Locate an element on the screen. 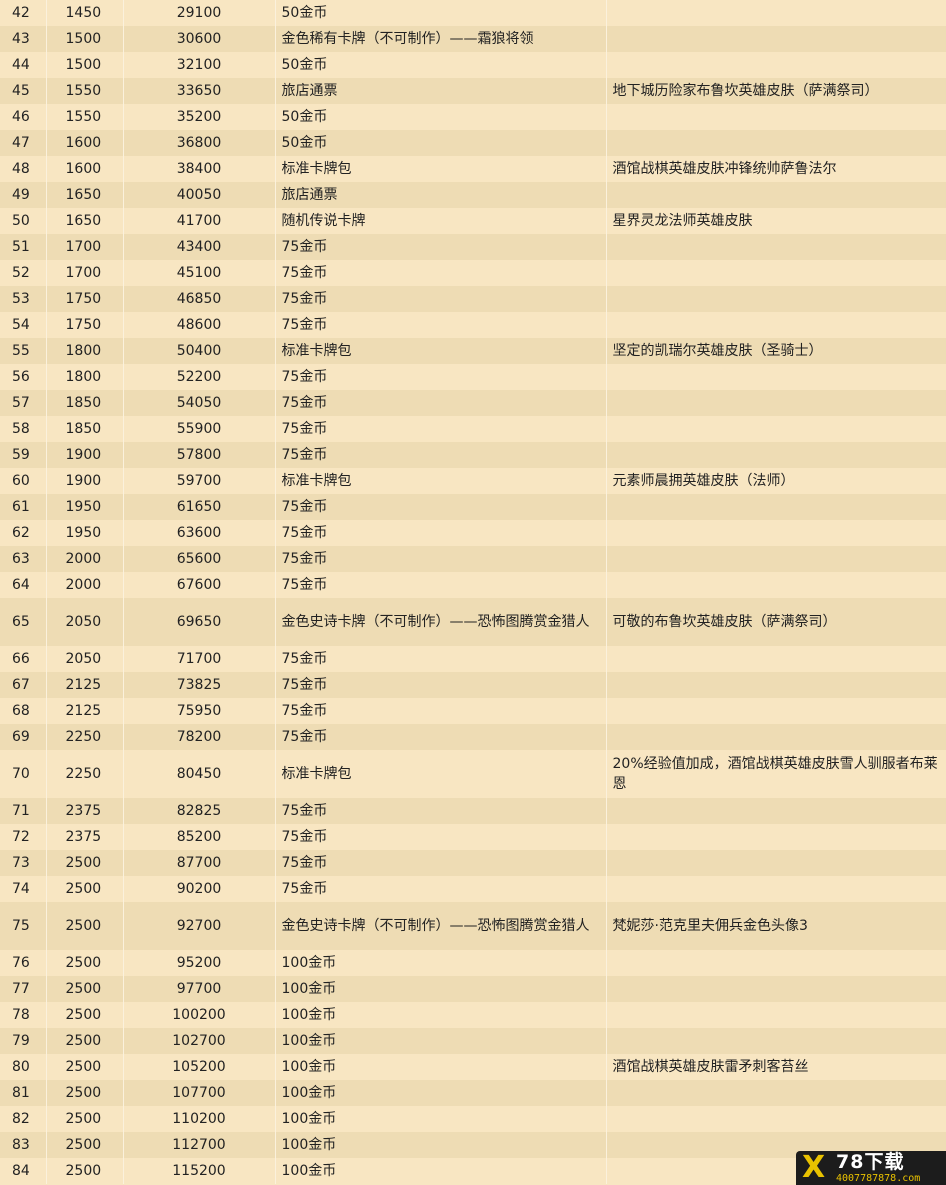  level-cell: 72 is located at coordinates (23, 837).